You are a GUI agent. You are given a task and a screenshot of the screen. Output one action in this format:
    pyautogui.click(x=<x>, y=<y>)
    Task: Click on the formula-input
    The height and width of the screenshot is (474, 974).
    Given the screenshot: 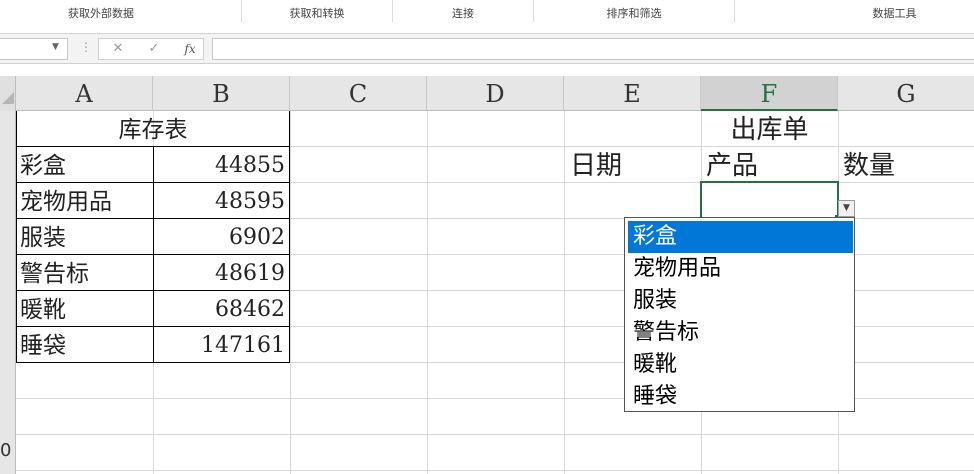 What is the action you would take?
    pyautogui.click(x=593, y=49)
    